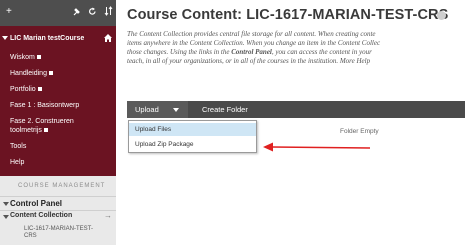 This screenshot has width=465, height=245. Describe the element at coordinates (108, 11) in the screenshot. I see `sort-icon` at that location.